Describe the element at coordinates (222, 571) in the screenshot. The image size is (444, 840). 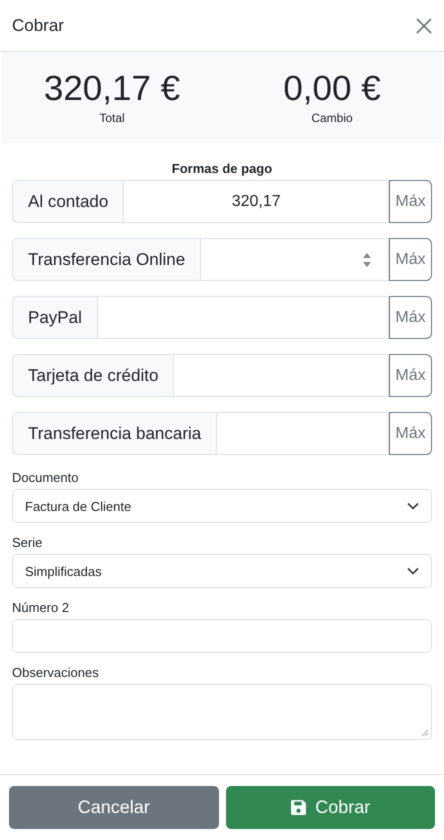
I see `select-field: Simplificadas` at that location.